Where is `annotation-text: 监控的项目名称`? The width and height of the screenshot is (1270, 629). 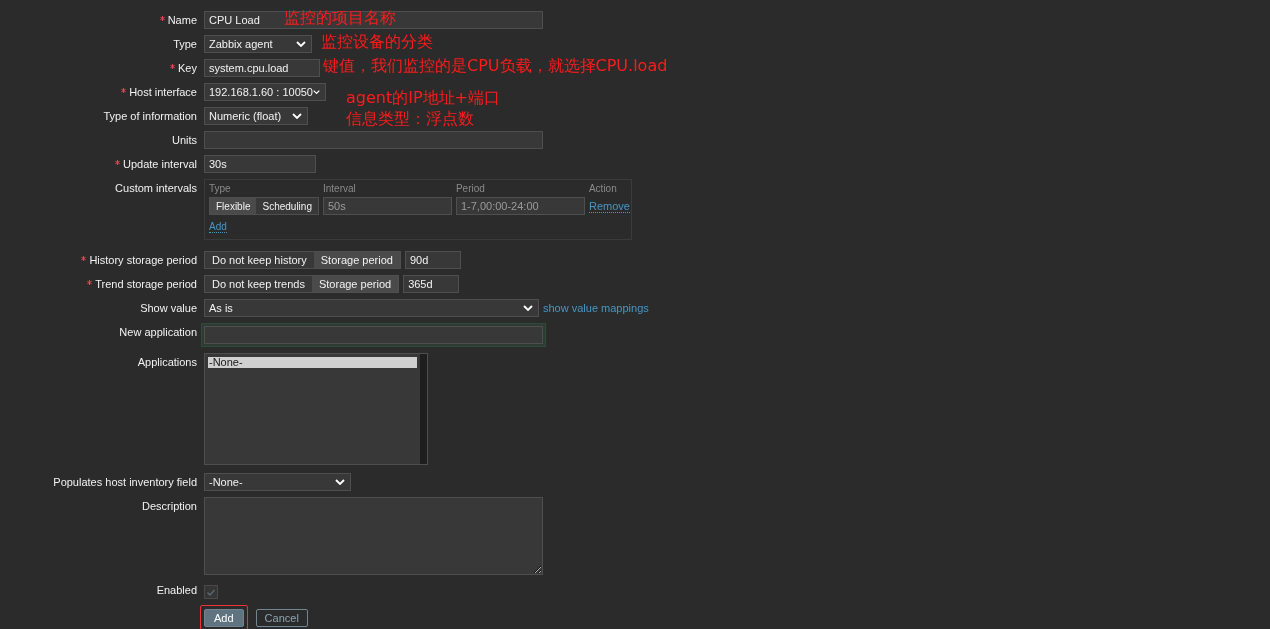
annotation-text: 监控的项目名称 is located at coordinates (340, 18).